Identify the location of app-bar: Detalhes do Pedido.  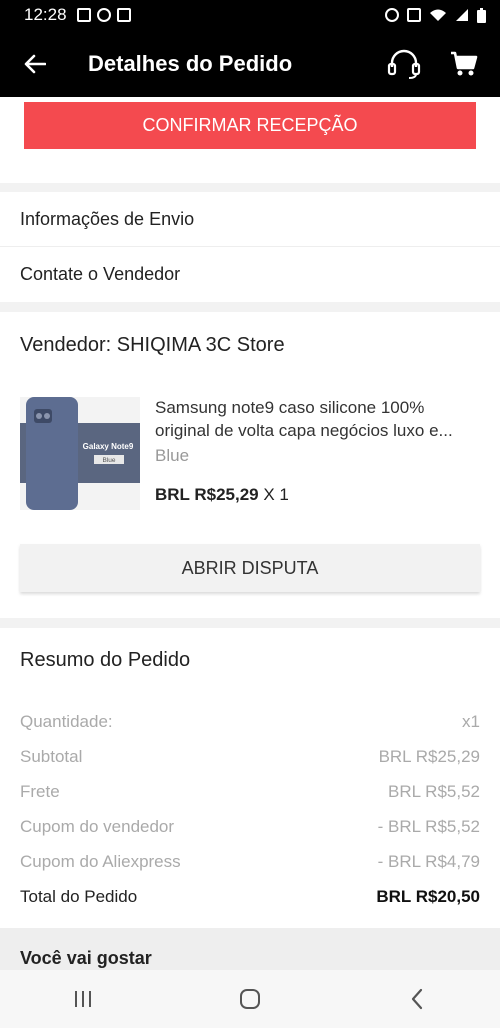
(250, 63).